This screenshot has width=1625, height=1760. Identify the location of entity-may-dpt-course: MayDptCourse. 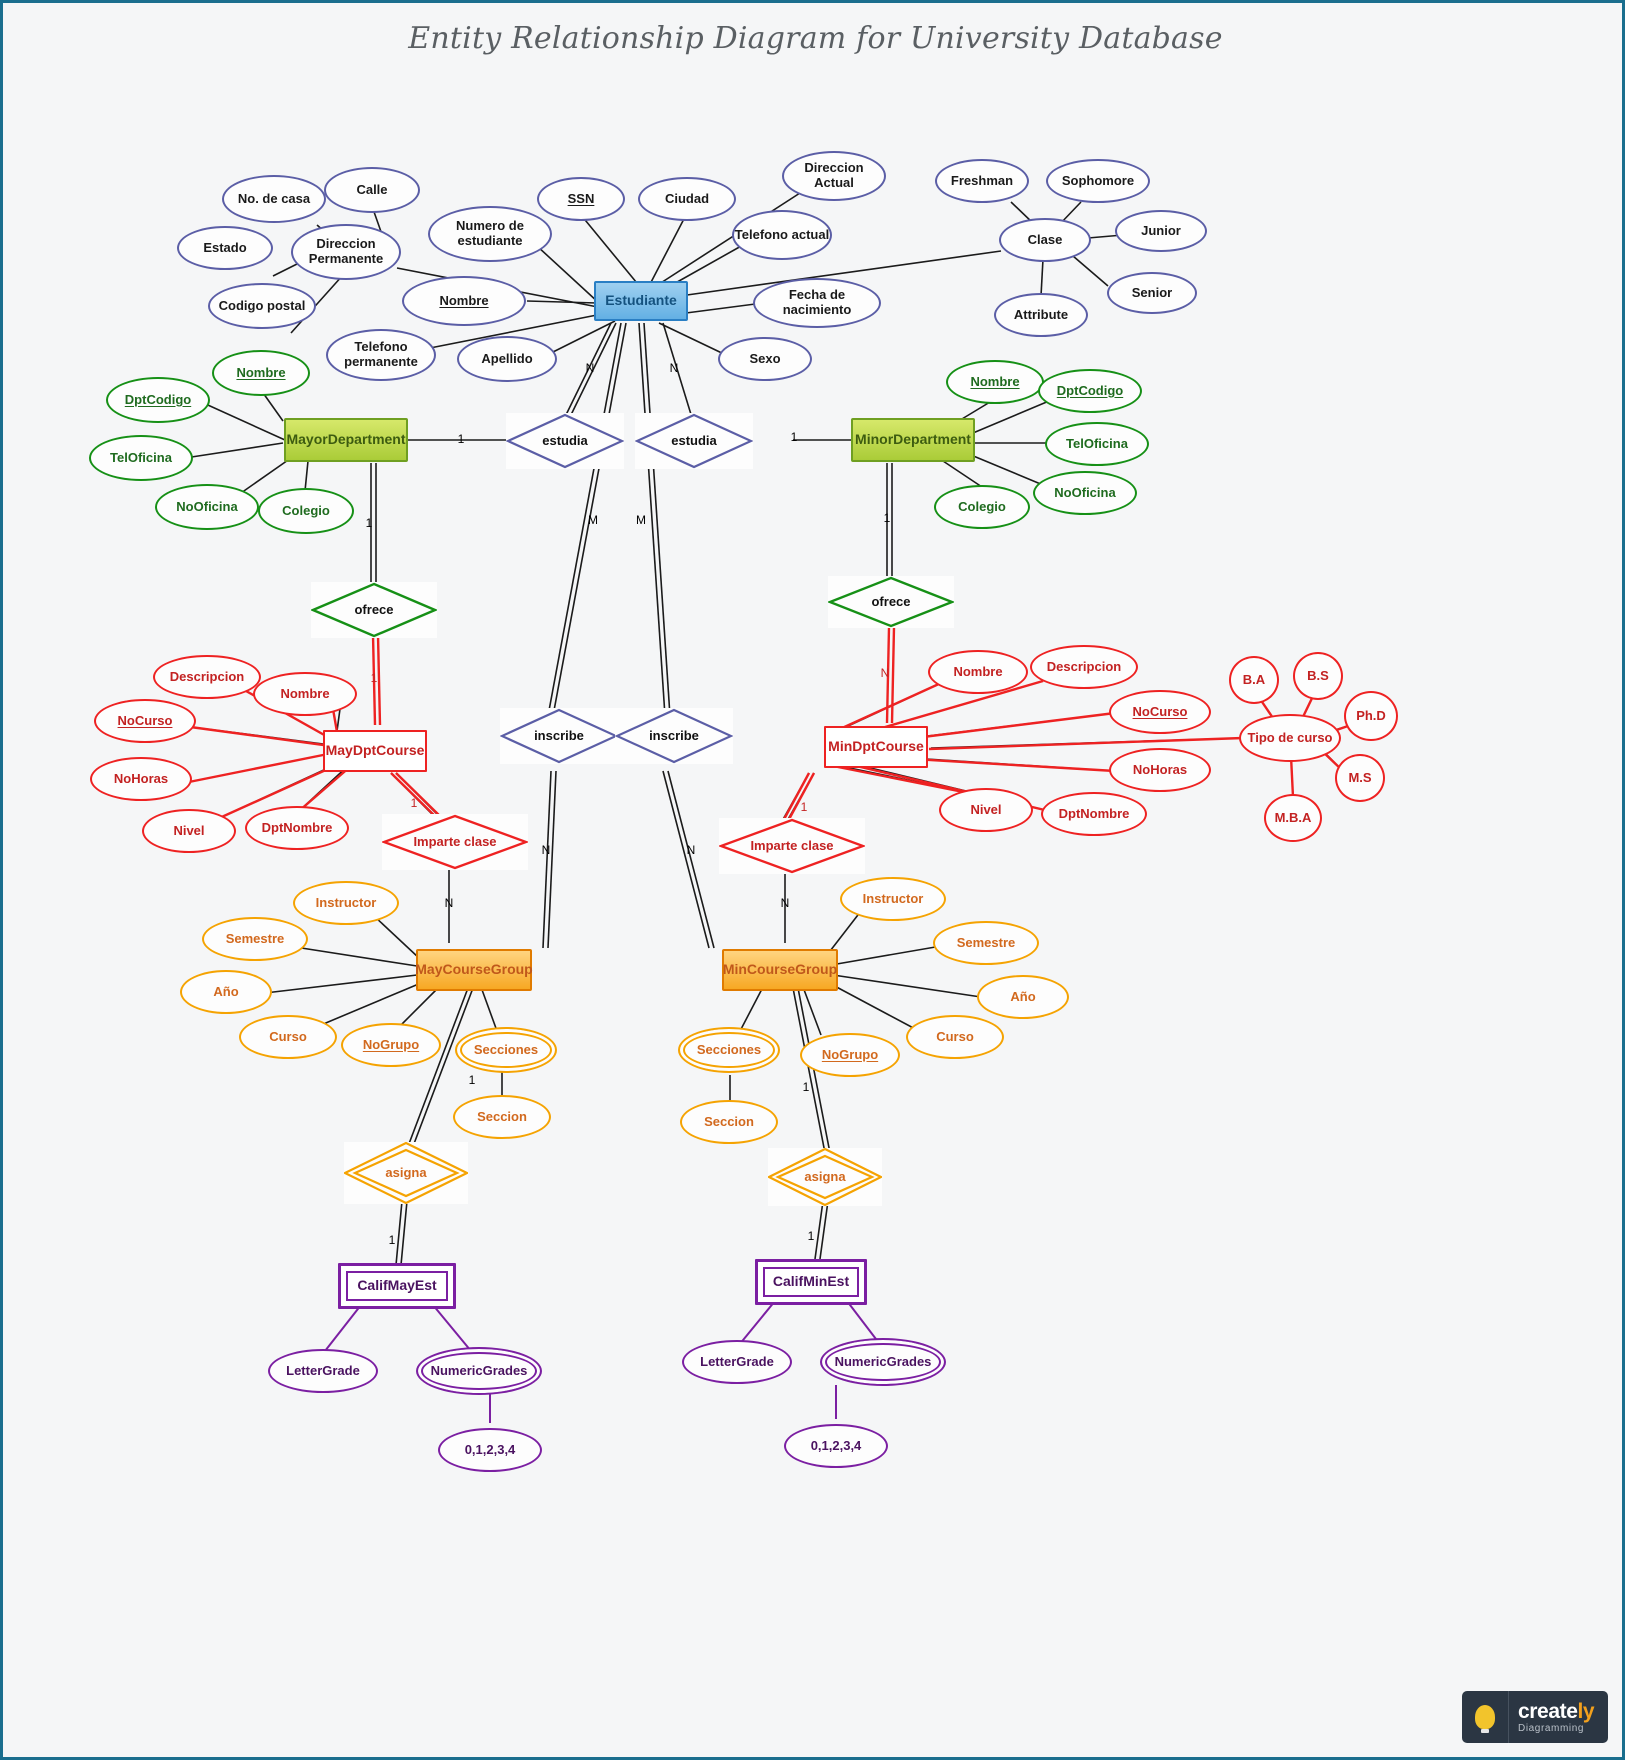
(375, 751).